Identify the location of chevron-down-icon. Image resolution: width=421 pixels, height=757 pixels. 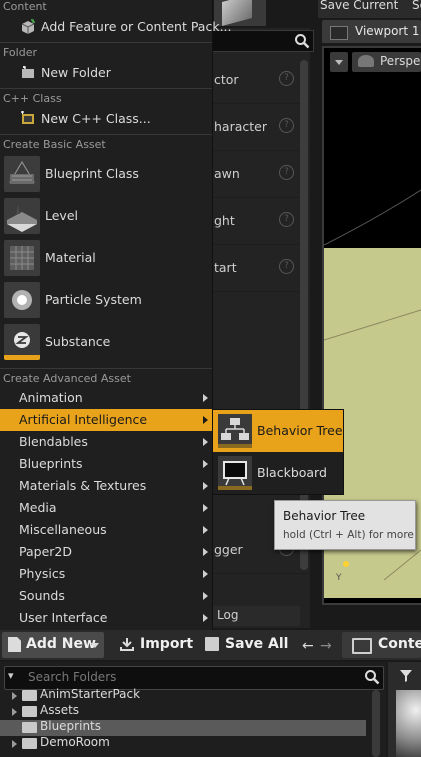
(339, 62).